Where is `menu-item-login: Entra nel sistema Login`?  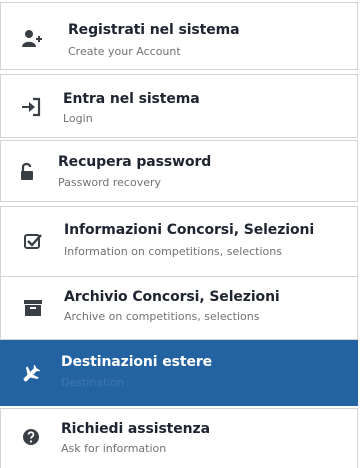 menu-item-login: Entra nel sistema Login is located at coordinates (179, 106).